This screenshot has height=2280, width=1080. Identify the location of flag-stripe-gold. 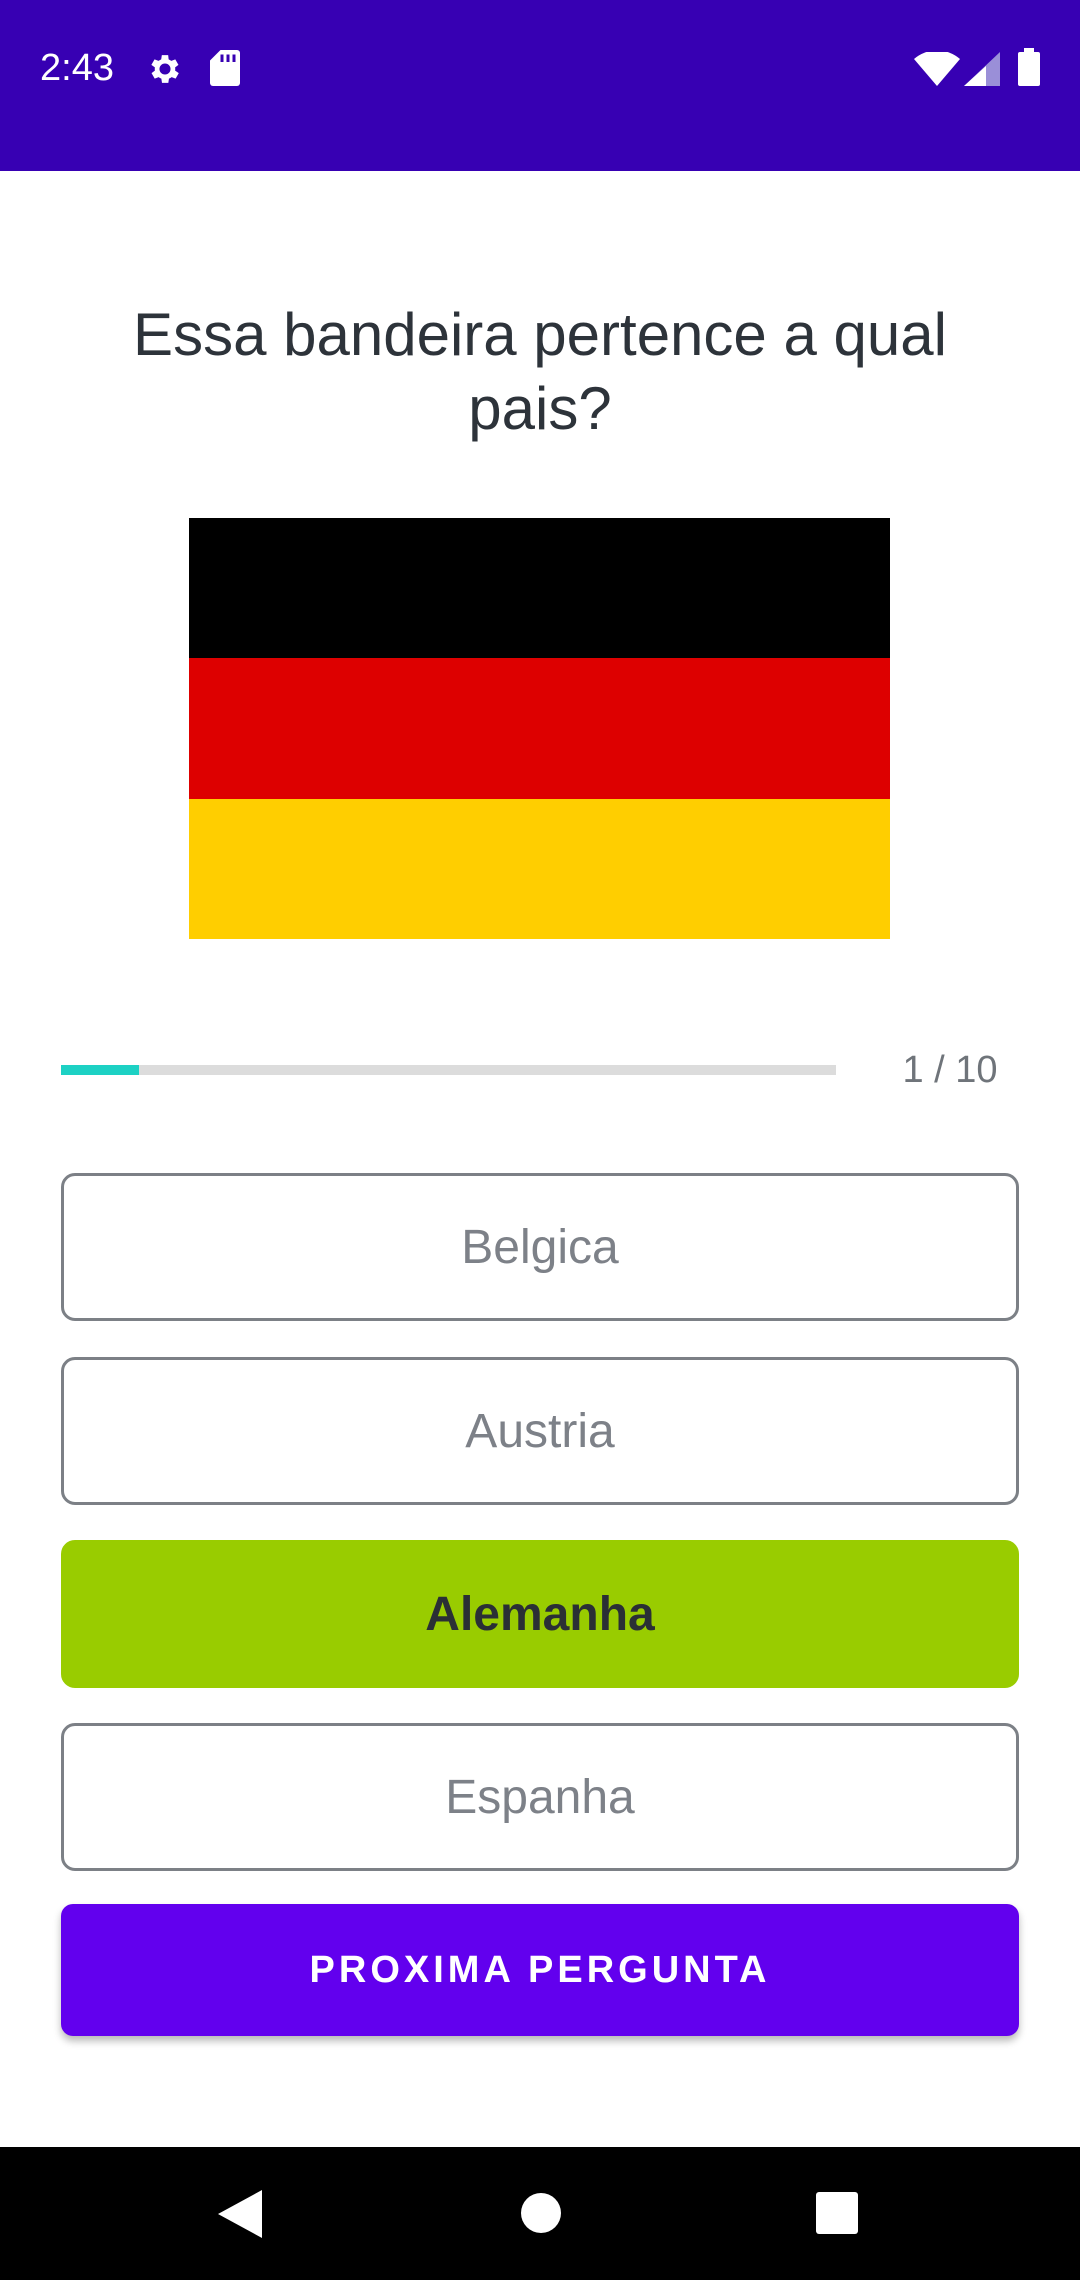
(539, 868).